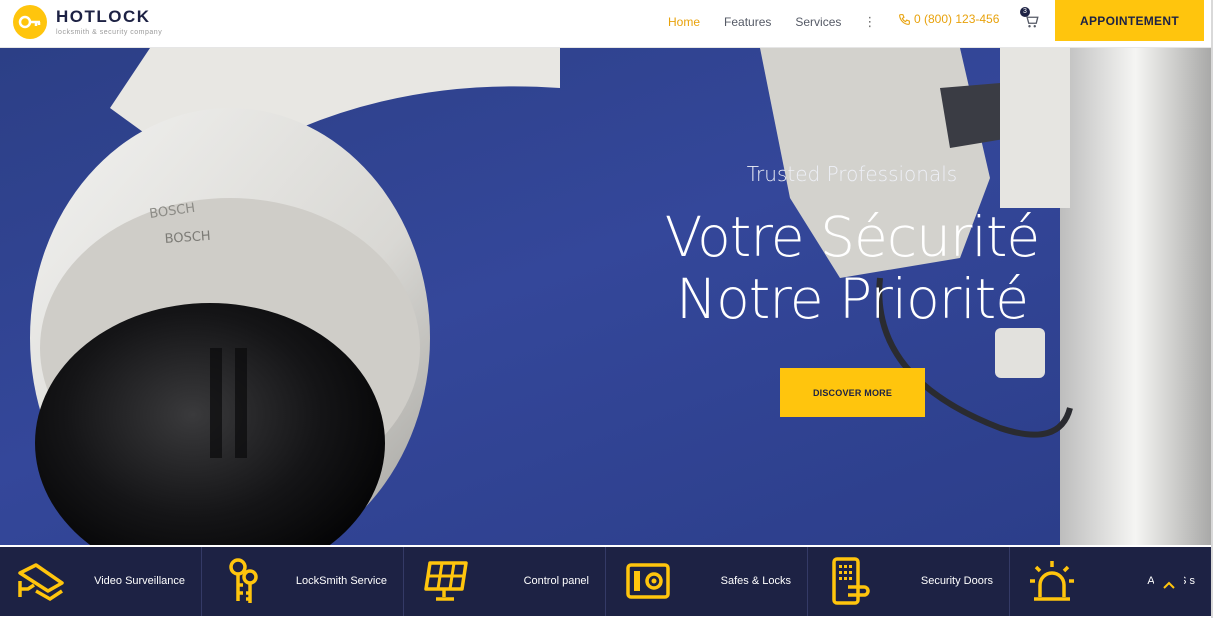 This screenshot has height=618, width=1213. What do you see at coordinates (30, 22) in the screenshot?
I see `key-logo-icon` at bounding box center [30, 22].